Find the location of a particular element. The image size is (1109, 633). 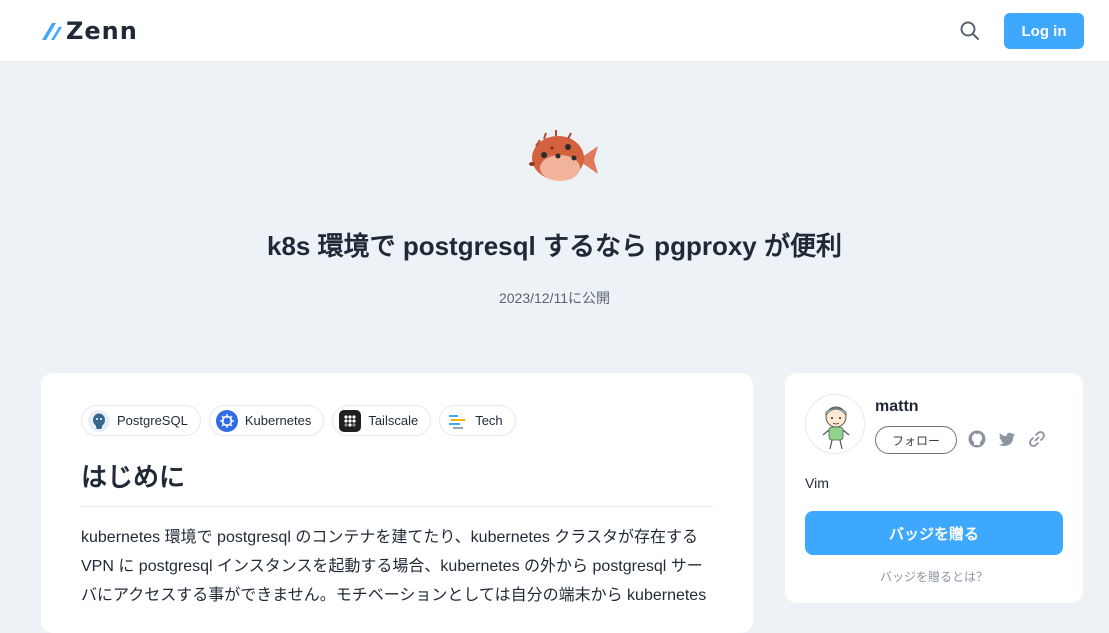

topic-postgresql: PostgreSQL is located at coordinates (141, 420).